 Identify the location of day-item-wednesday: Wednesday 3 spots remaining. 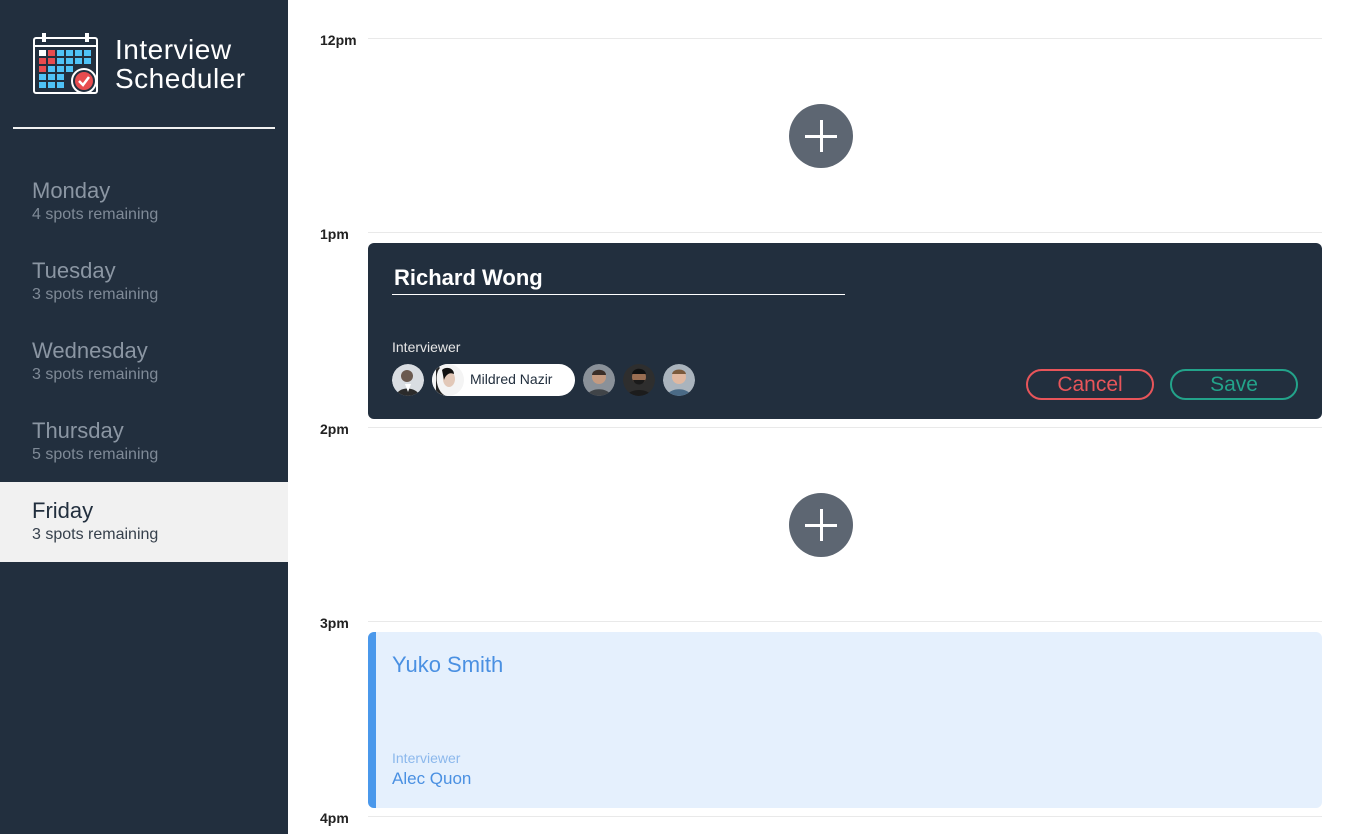
(144, 362).